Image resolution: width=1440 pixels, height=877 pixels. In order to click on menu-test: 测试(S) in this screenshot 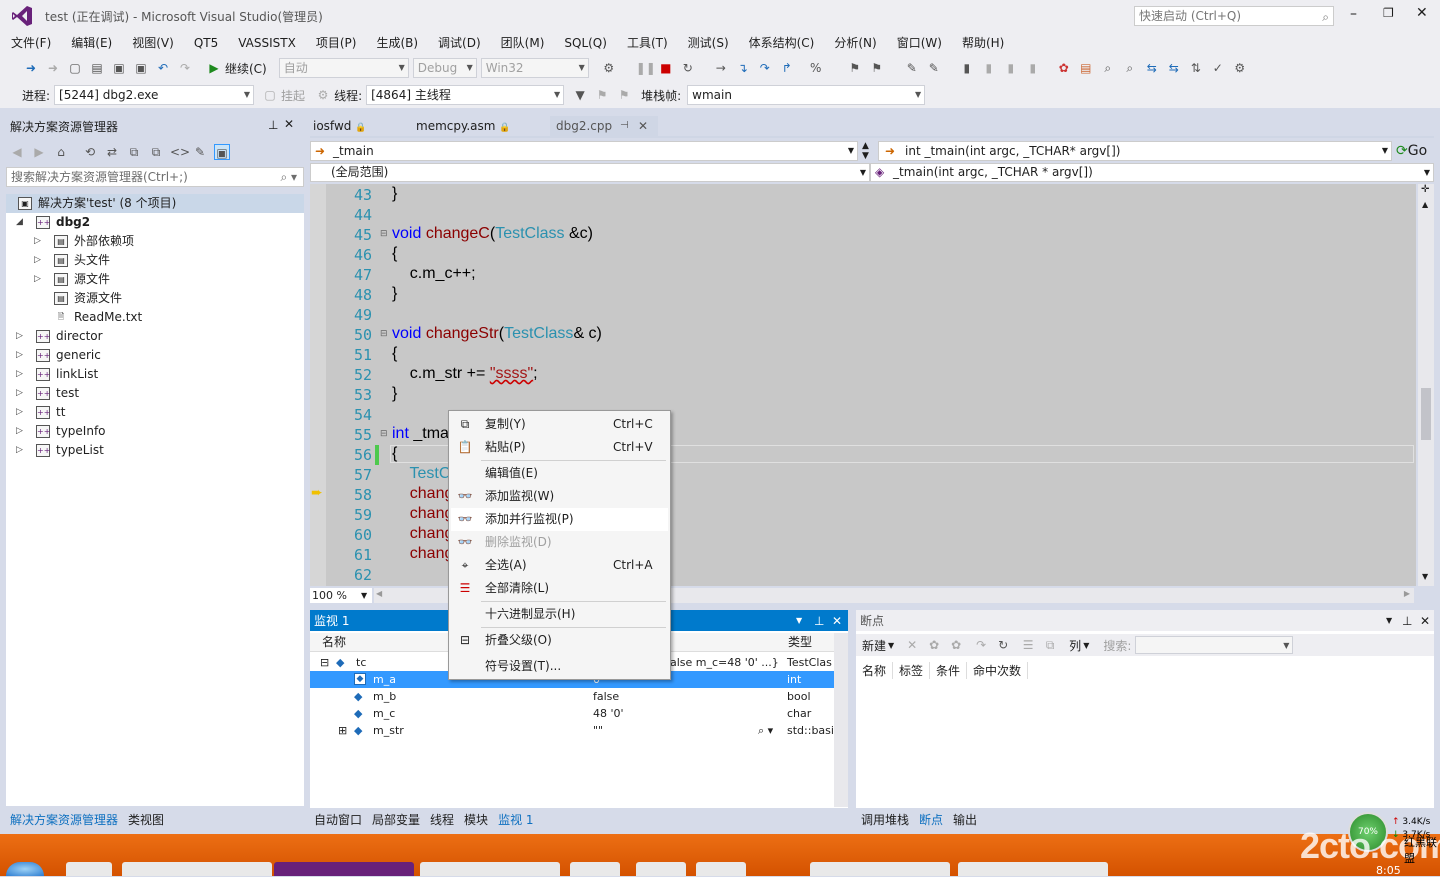, I will do `click(708, 43)`.